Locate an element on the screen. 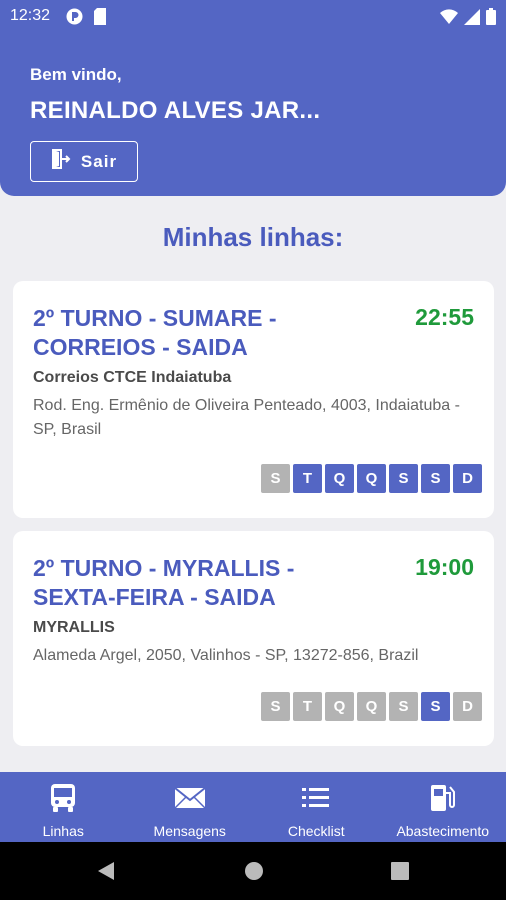 The width and height of the screenshot is (506, 900). nav-mensagens: Mensagens is located at coordinates (190, 807).